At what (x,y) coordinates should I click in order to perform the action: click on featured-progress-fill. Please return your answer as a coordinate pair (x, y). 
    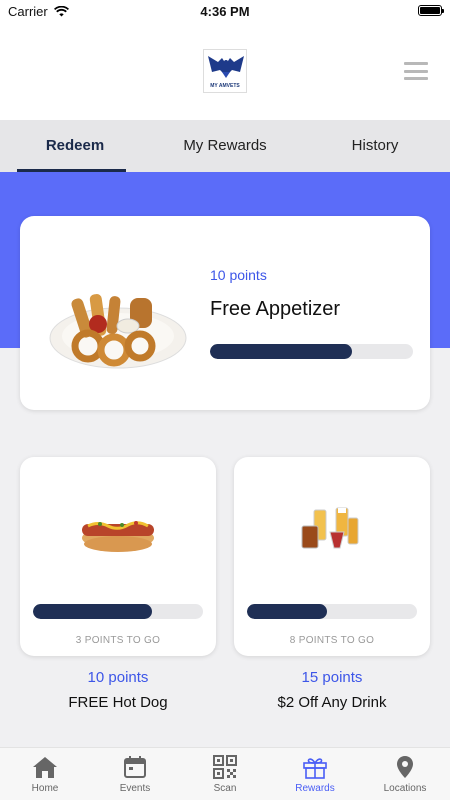
    Looking at the image, I should click on (281, 351).